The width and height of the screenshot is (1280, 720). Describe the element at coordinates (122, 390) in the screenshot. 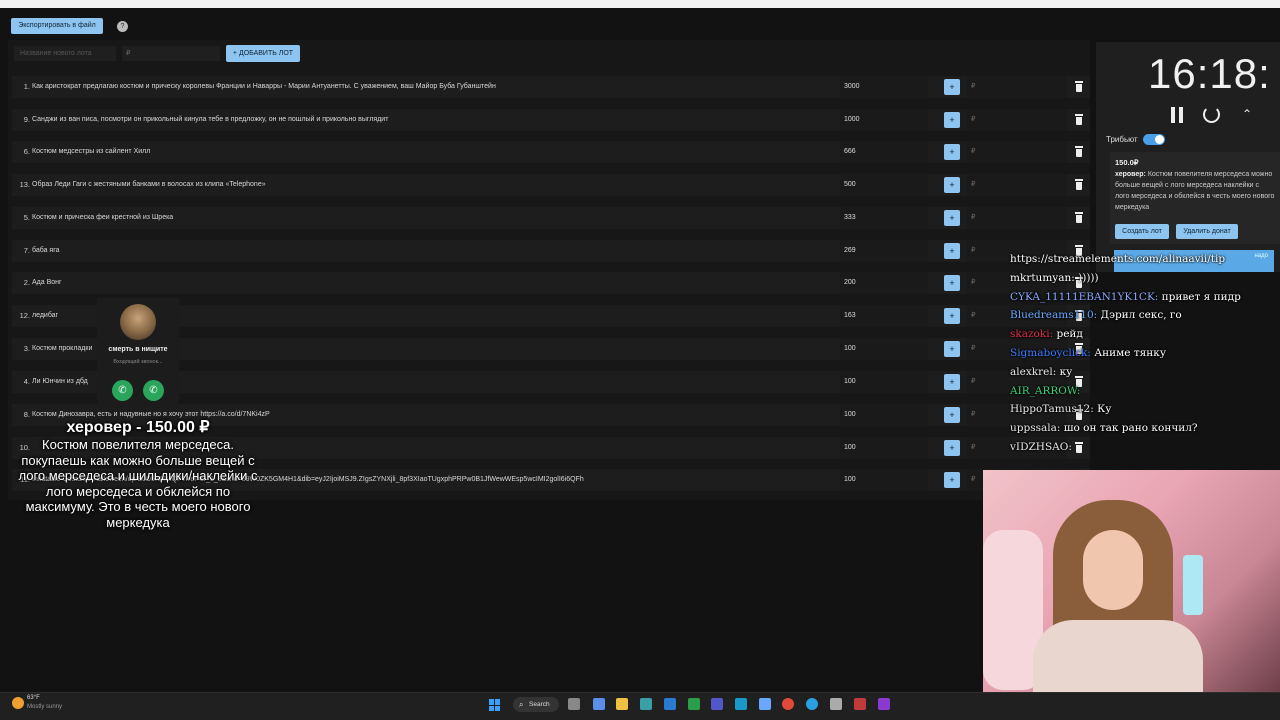

I see `phone-icon: ✆` at that location.